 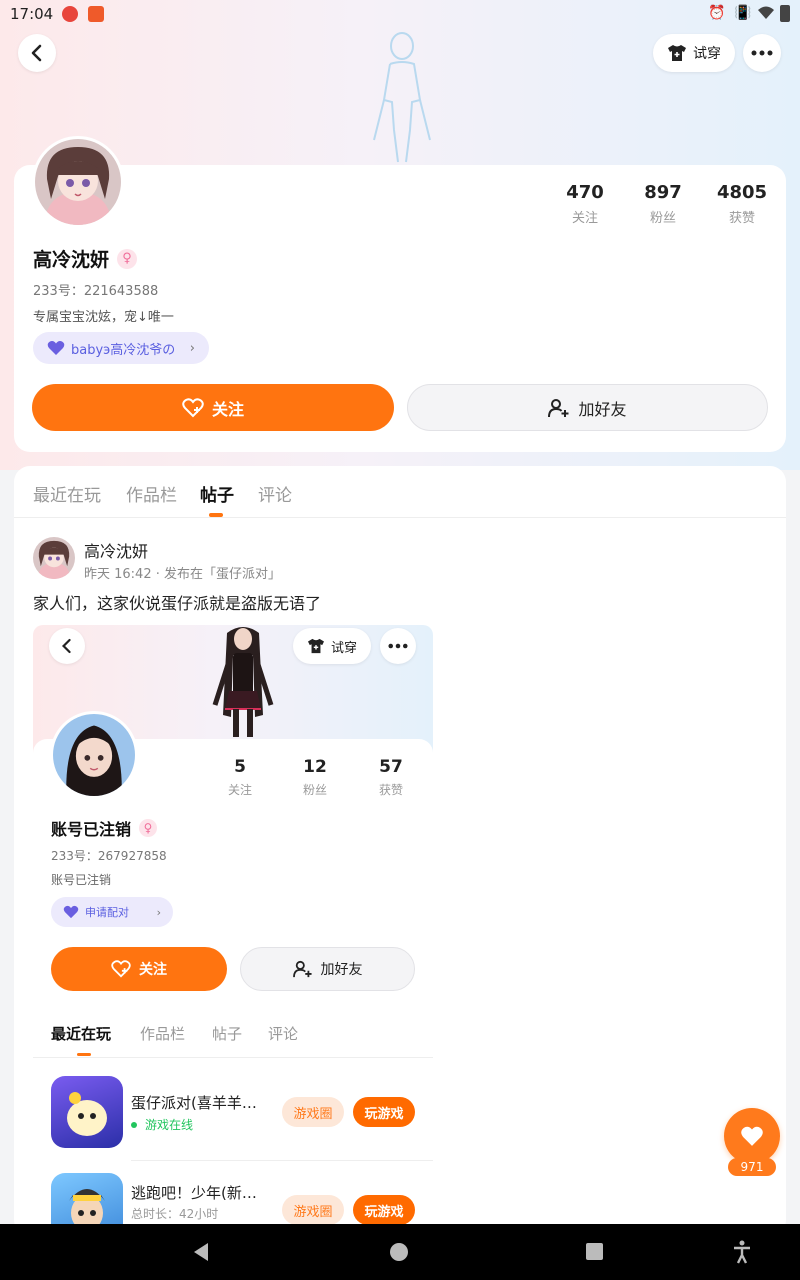 I want to click on female-gender-icon: ♀, so click(x=127, y=258).